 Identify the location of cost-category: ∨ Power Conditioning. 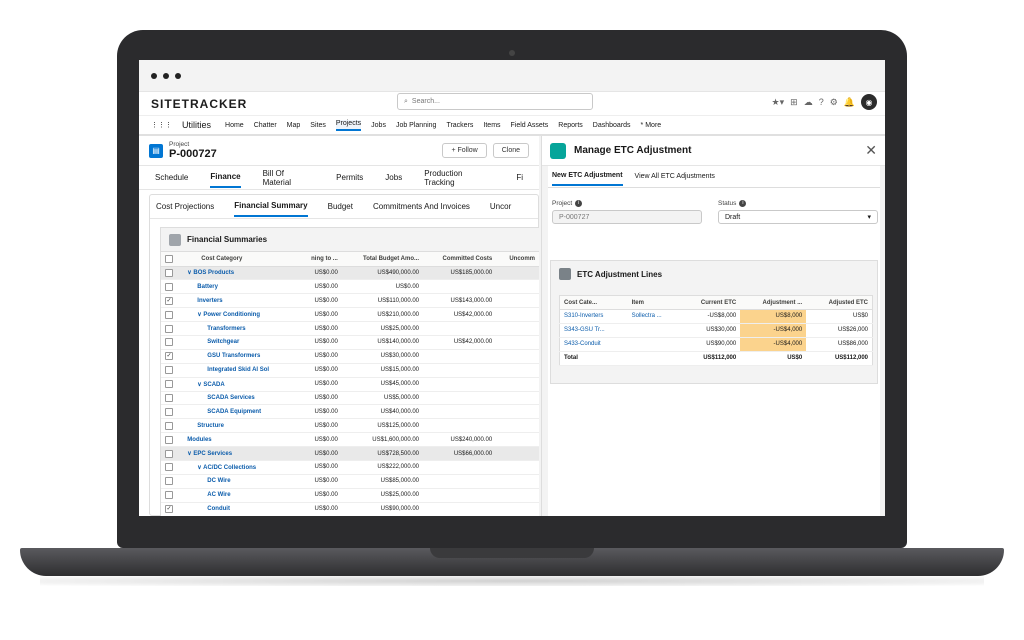
(239, 315).